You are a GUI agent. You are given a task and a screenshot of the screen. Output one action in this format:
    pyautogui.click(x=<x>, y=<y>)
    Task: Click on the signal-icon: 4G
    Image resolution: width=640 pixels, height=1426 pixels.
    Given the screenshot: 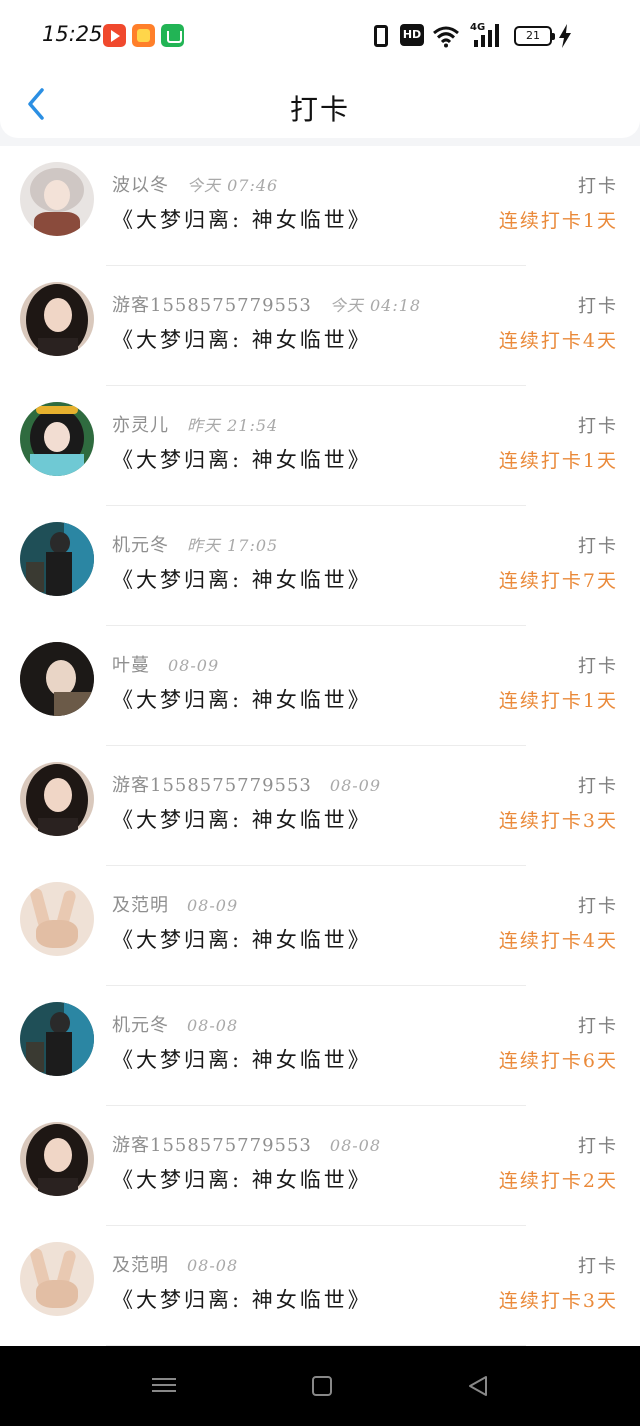 What is the action you would take?
    pyautogui.click(x=487, y=35)
    